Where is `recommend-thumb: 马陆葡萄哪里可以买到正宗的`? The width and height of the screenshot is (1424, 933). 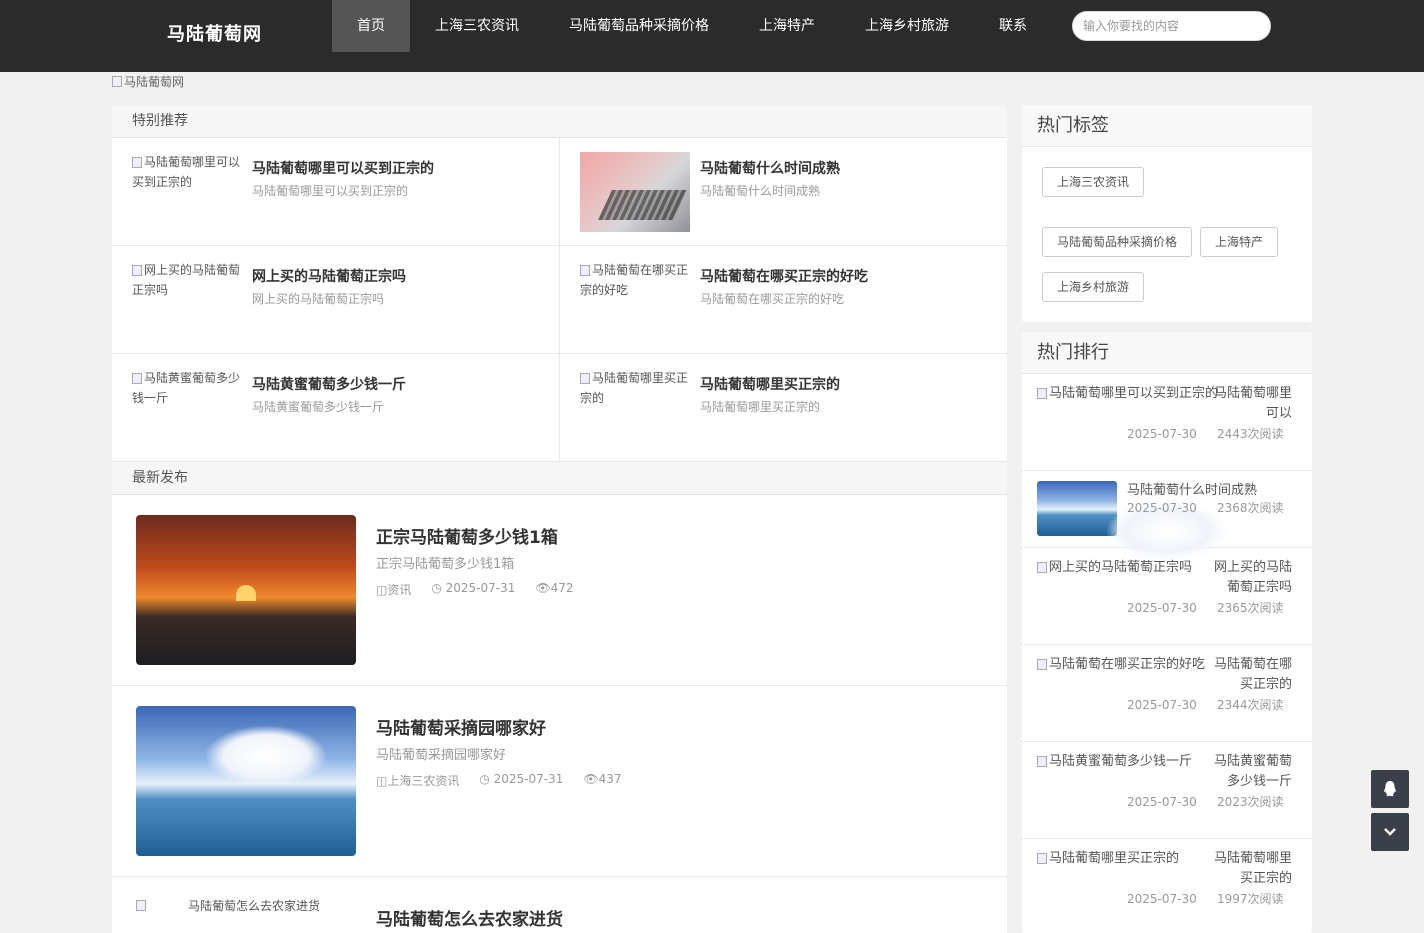
recommend-thumb: 马陆葡萄哪里可以买到正宗的 is located at coordinates (187, 192).